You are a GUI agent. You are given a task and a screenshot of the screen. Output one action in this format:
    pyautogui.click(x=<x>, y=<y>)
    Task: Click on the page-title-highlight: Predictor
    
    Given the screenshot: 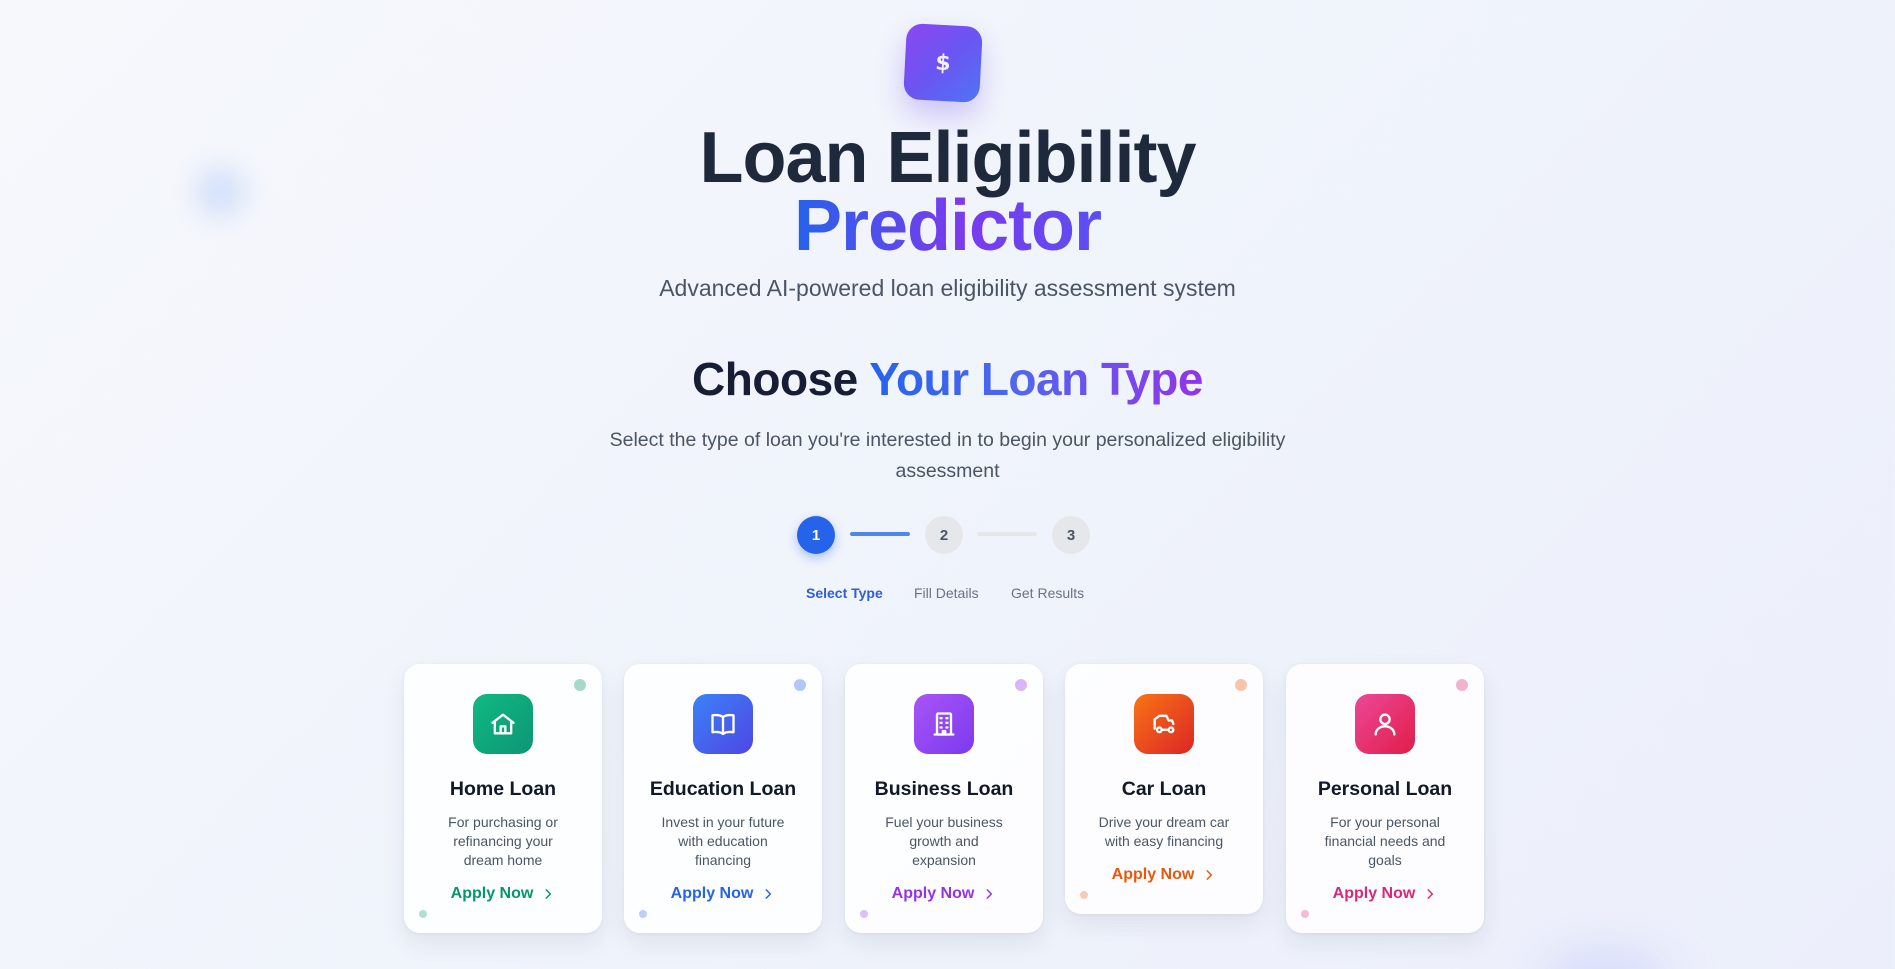 What is the action you would take?
    pyautogui.click(x=947, y=226)
    